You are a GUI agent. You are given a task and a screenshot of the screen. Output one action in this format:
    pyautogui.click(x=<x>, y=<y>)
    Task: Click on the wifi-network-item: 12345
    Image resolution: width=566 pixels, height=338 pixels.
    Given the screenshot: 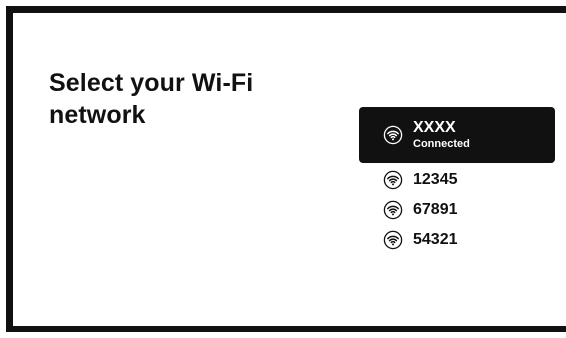 What is the action you would take?
    pyautogui.click(x=457, y=180)
    